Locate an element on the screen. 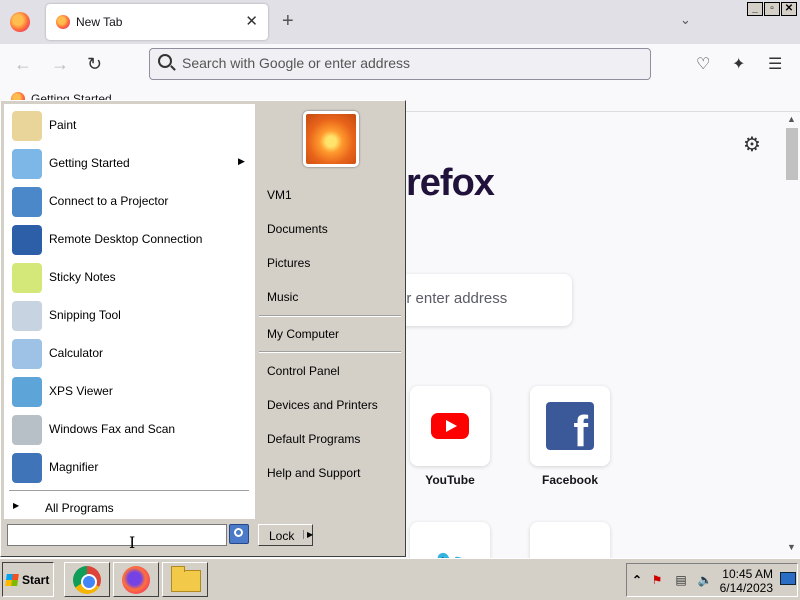  magnifier-icon is located at coordinates (27, 468).